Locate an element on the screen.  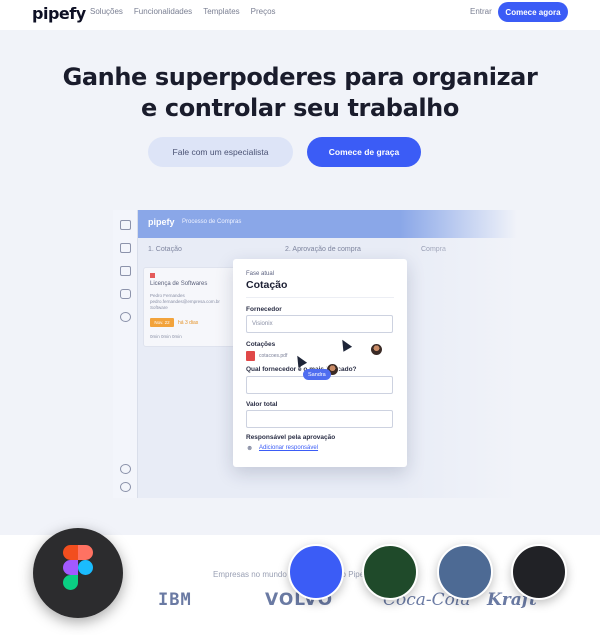
approver-label: Responsável pela aprovação is located at coordinates (291, 437).